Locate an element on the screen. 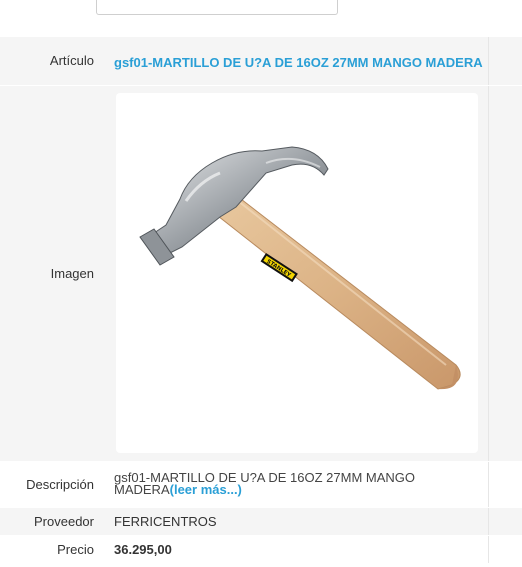  row-supplier: Proveedor FERRICENTROS is located at coordinates (261, 521).